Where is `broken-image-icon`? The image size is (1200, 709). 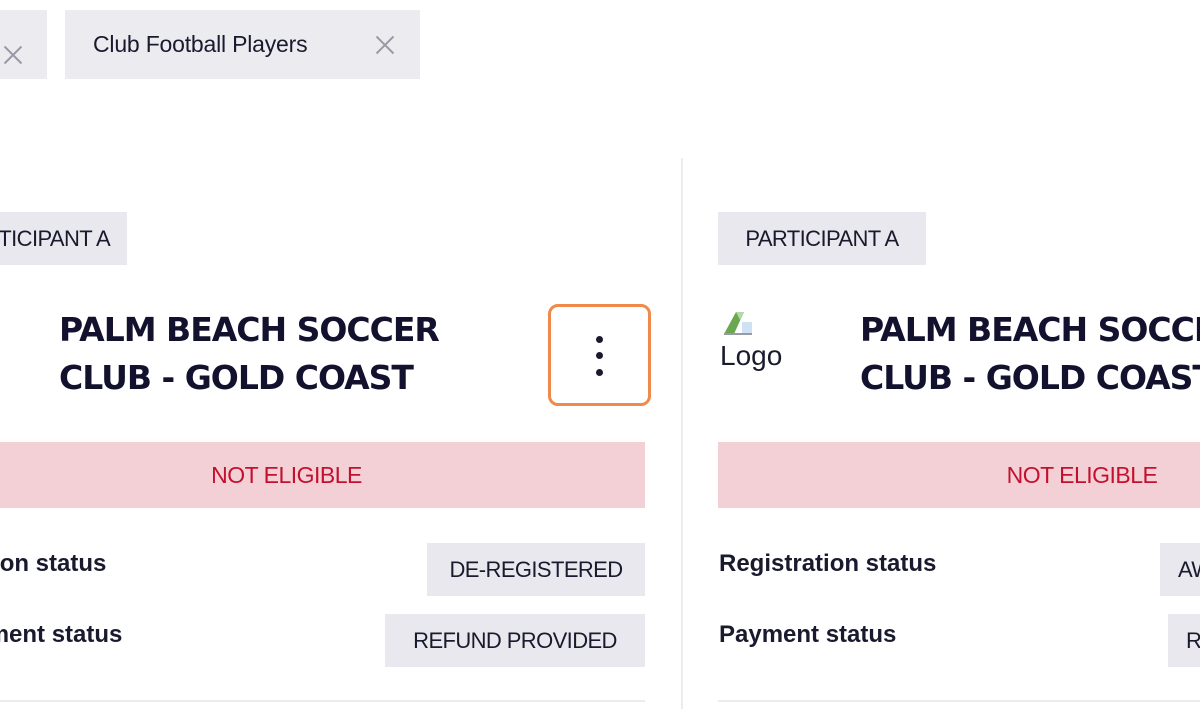 broken-image-icon is located at coordinates (738, 323).